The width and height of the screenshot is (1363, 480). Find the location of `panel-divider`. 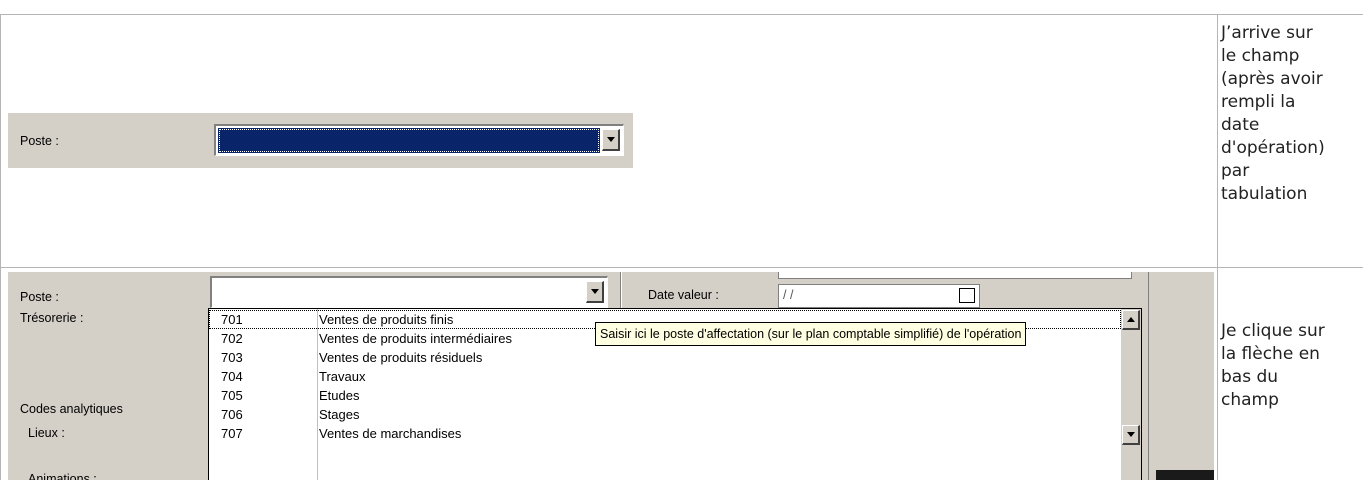

panel-divider is located at coordinates (1148, 376).